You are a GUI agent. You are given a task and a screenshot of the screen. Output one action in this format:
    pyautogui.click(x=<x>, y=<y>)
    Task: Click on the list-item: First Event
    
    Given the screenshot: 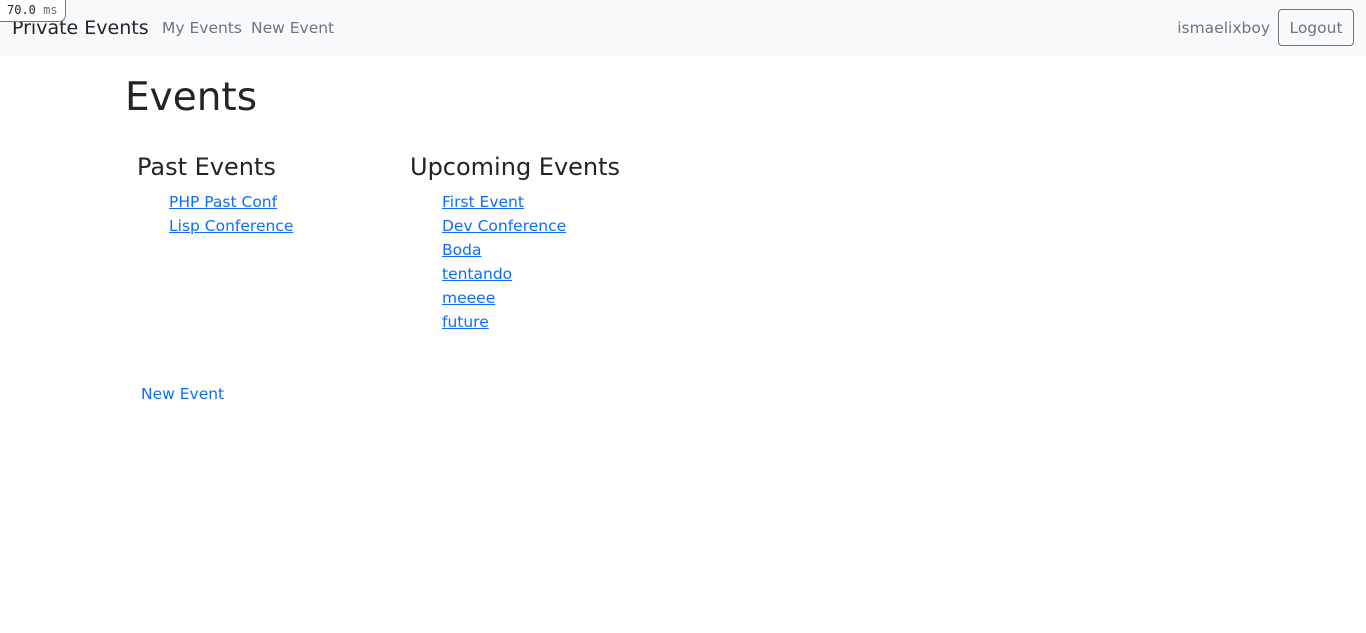 What is the action you would take?
    pyautogui.click(x=504, y=202)
    